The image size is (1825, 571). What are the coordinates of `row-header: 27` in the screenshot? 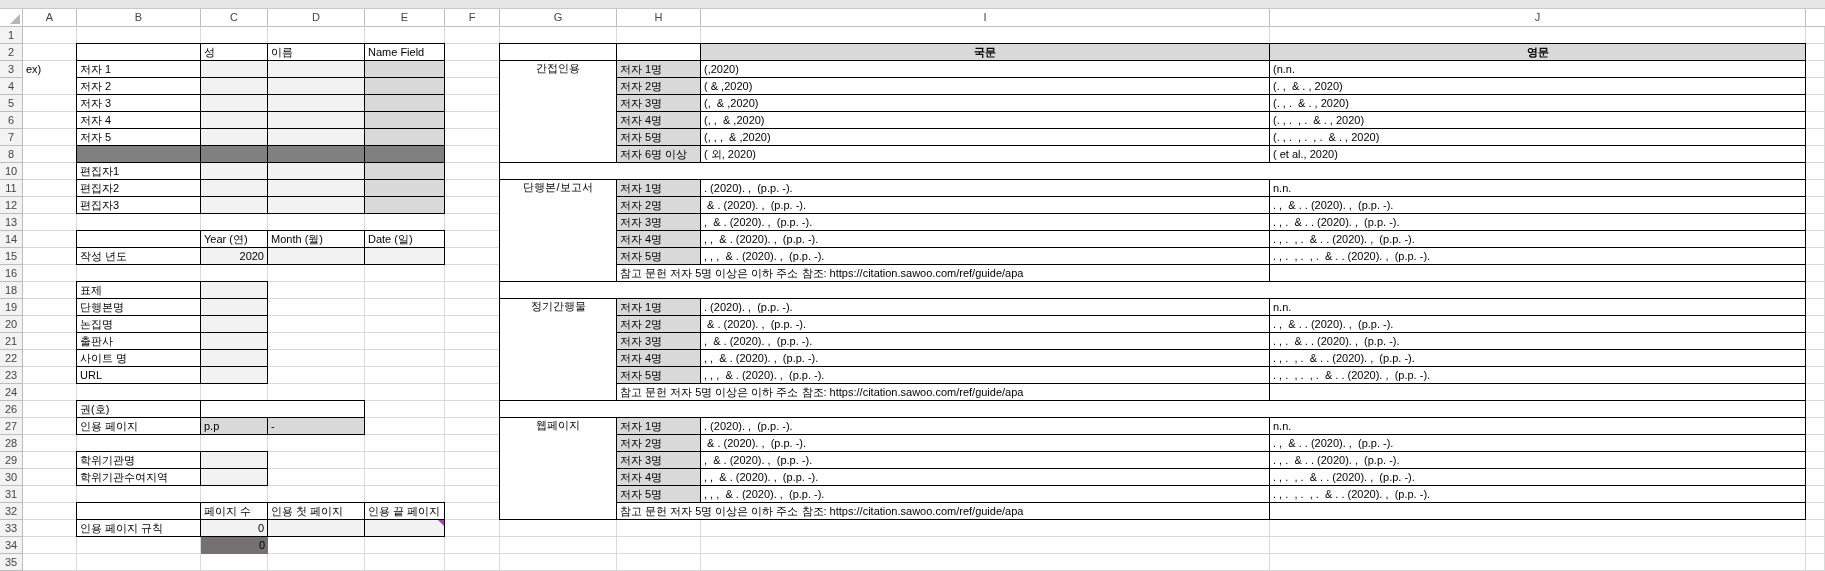 It's located at (11, 426).